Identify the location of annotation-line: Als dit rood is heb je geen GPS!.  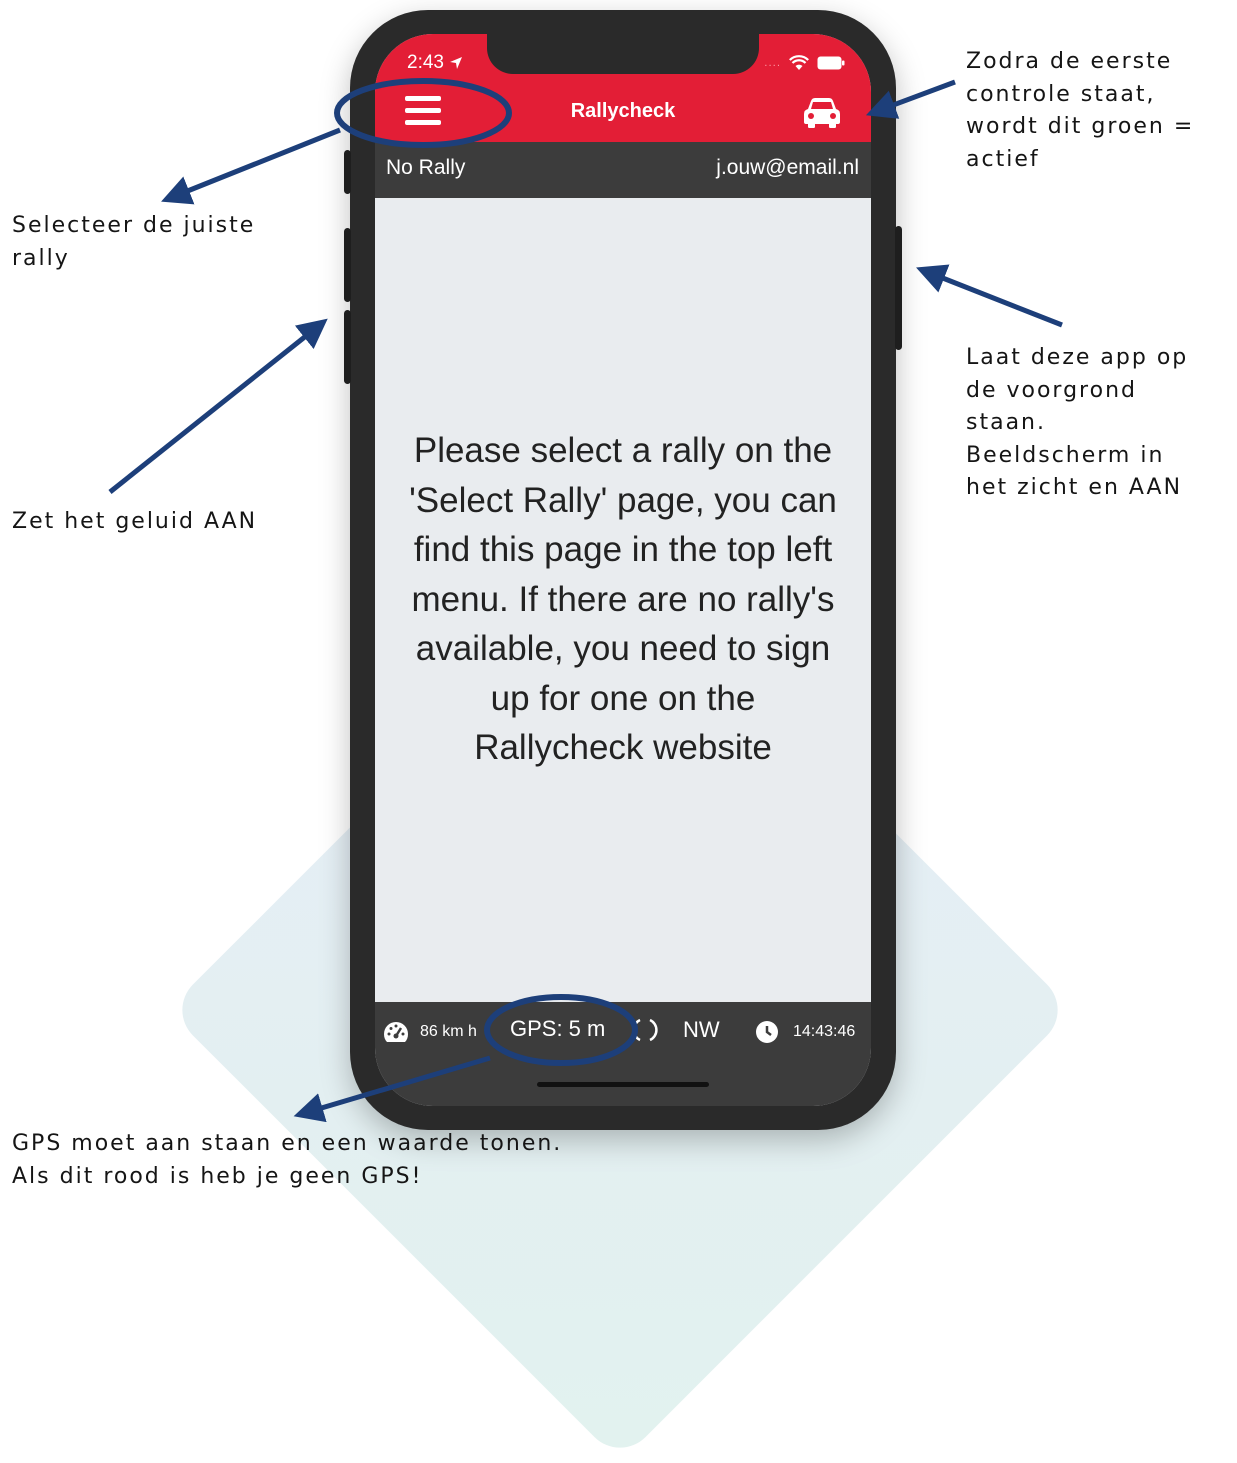
(217, 1176).